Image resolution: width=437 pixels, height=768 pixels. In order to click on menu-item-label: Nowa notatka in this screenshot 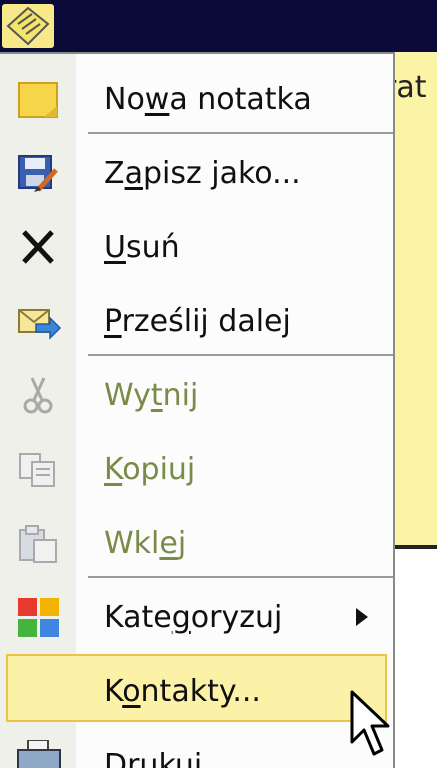, I will do `click(208, 99)`.